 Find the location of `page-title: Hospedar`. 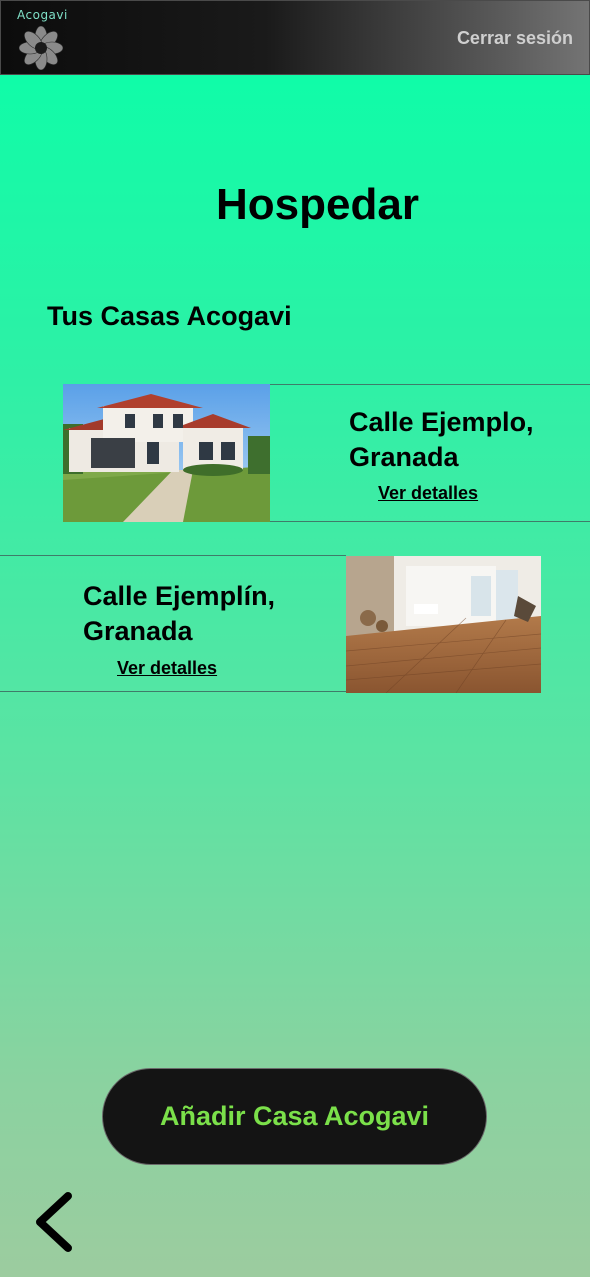

page-title: Hospedar is located at coordinates (317, 204).